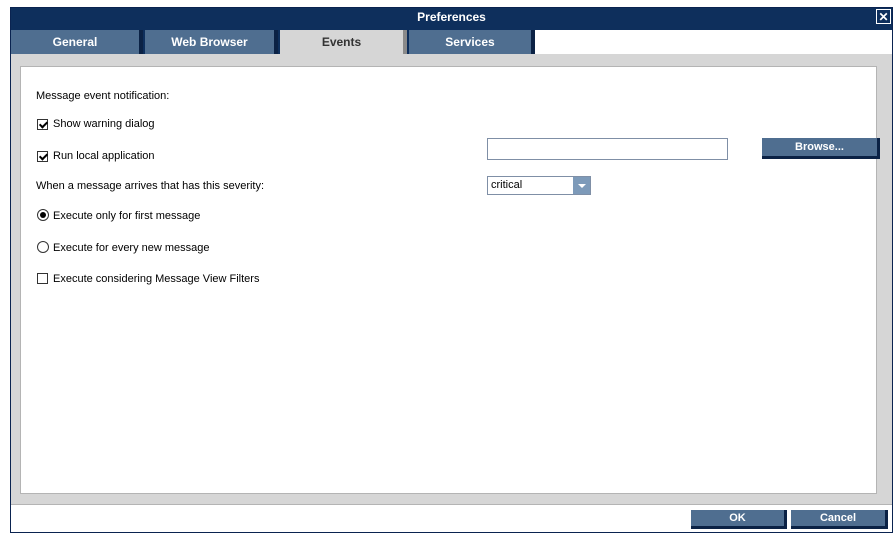 The width and height of the screenshot is (895, 535). What do you see at coordinates (77, 42) in the screenshot?
I see `tab-general: General` at bounding box center [77, 42].